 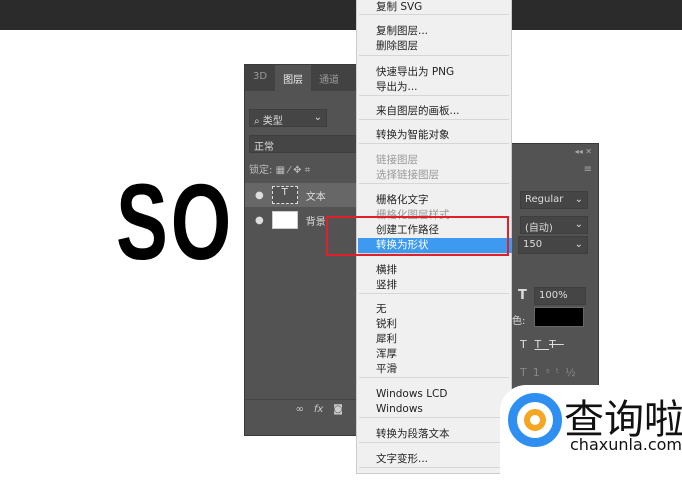 What do you see at coordinates (308, 170) in the screenshot?
I see `artboard-icon: ⌗` at bounding box center [308, 170].